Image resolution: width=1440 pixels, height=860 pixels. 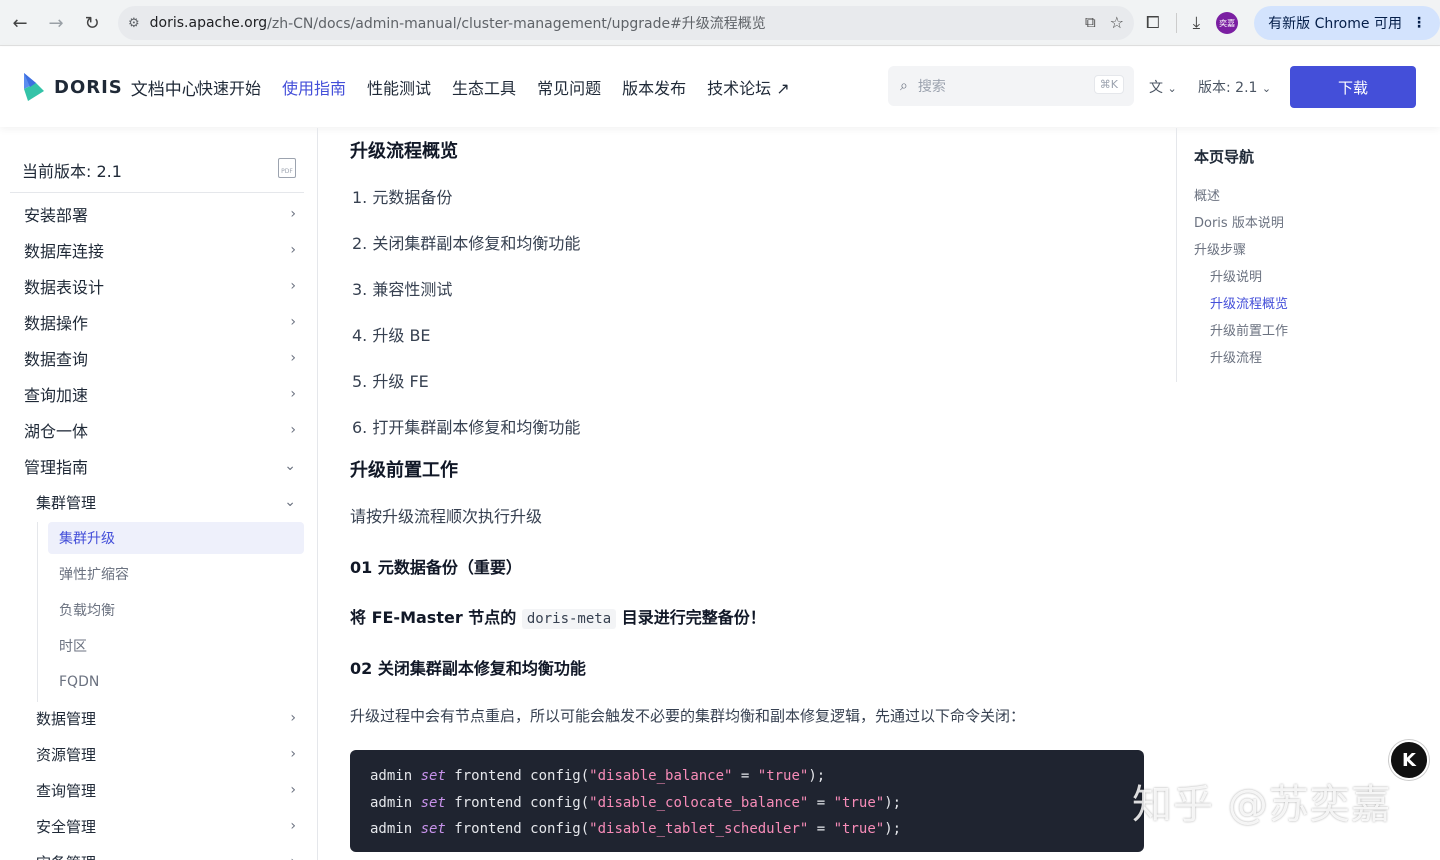 What do you see at coordinates (157, 853) in the screenshot?
I see `sidebar-item-dr-mgmt: 灾备管理 ›` at bounding box center [157, 853].